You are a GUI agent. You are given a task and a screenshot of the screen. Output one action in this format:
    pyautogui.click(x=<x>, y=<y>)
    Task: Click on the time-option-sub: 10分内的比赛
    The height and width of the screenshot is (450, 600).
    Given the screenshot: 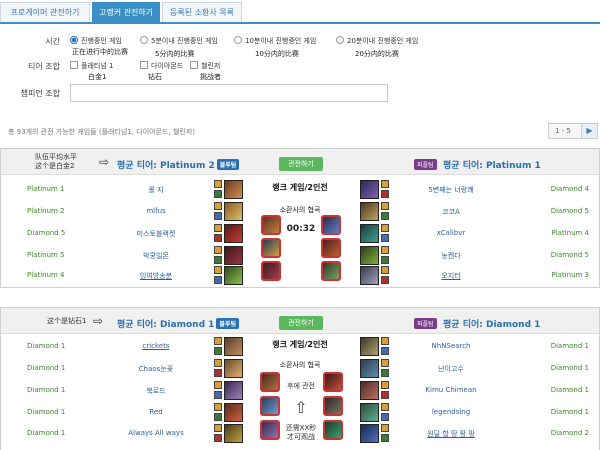 What is the action you would take?
    pyautogui.click(x=277, y=54)
    